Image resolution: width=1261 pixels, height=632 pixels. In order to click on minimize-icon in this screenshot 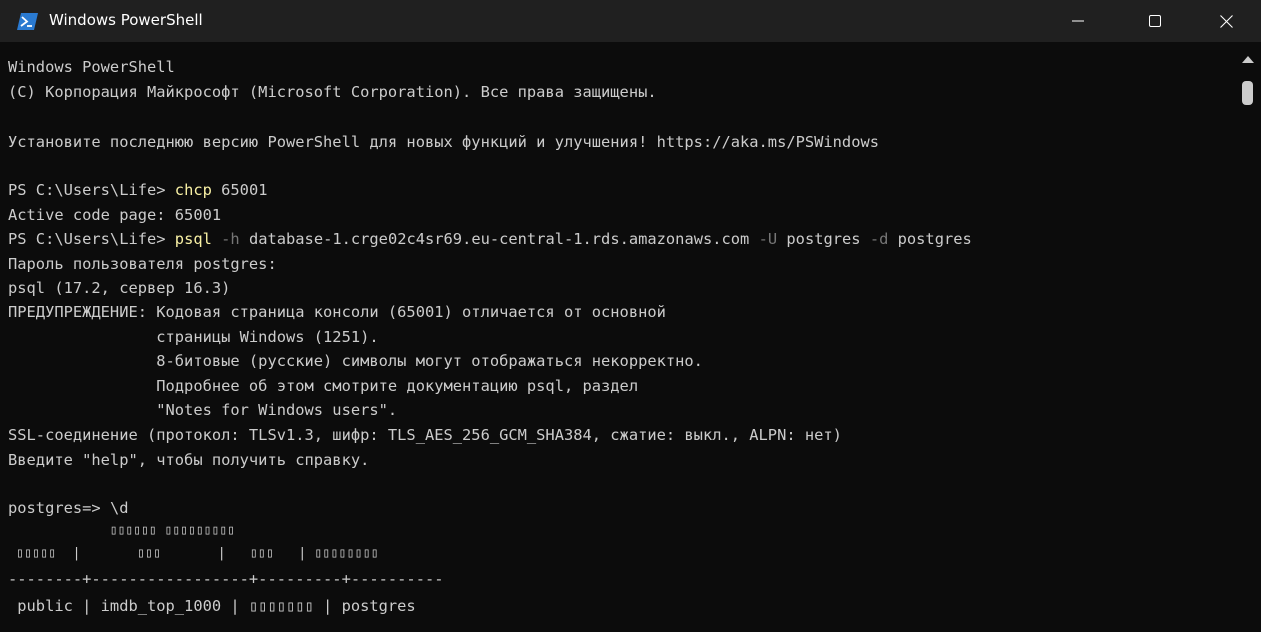, I will do `click(1078, 21)`.